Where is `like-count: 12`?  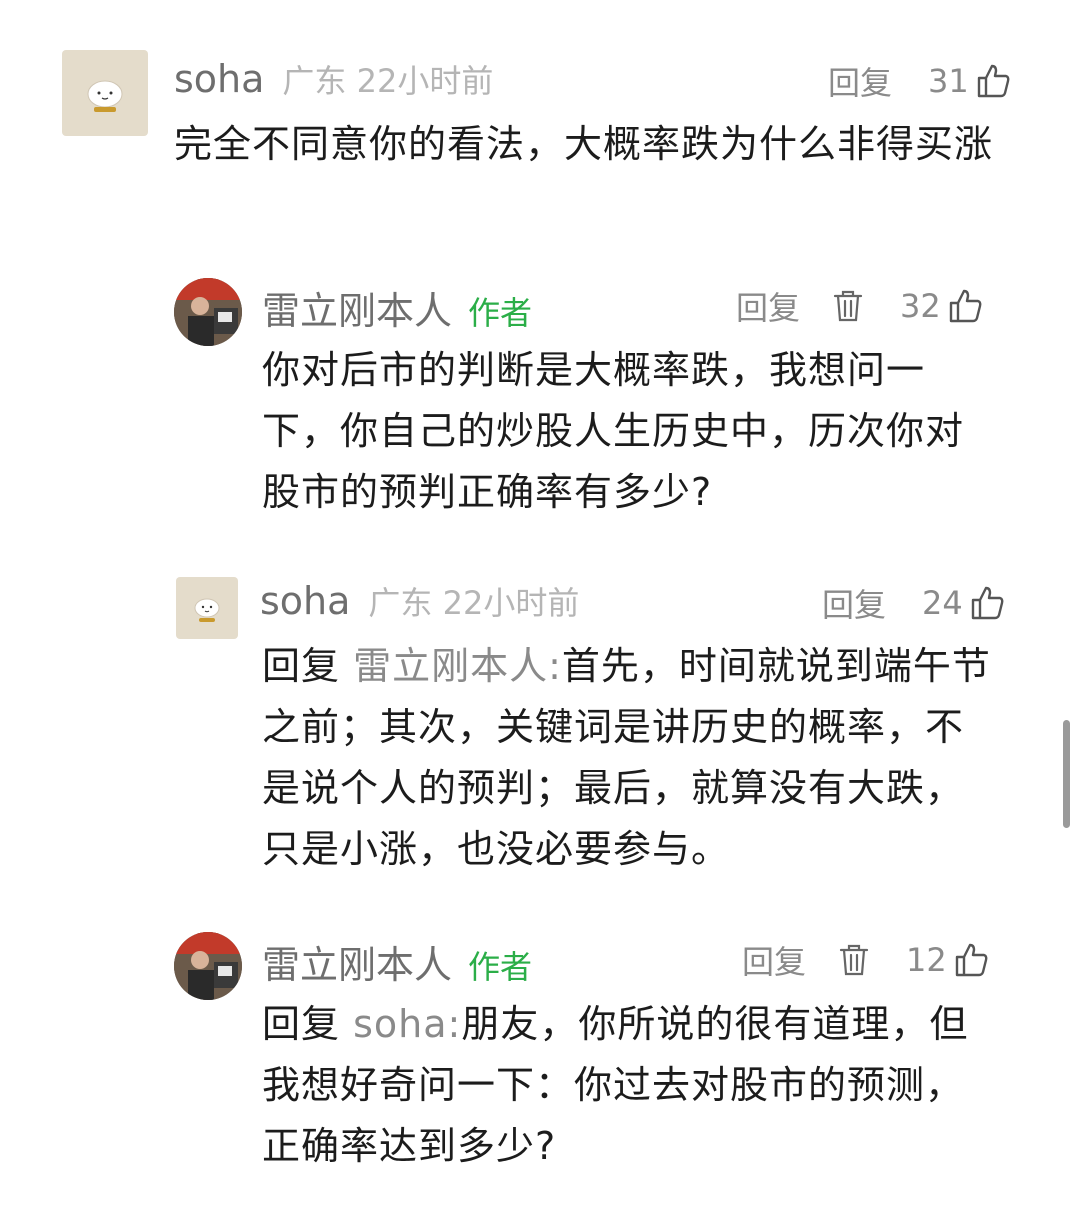 like-count: 12 is located at coordinates (926, 960).